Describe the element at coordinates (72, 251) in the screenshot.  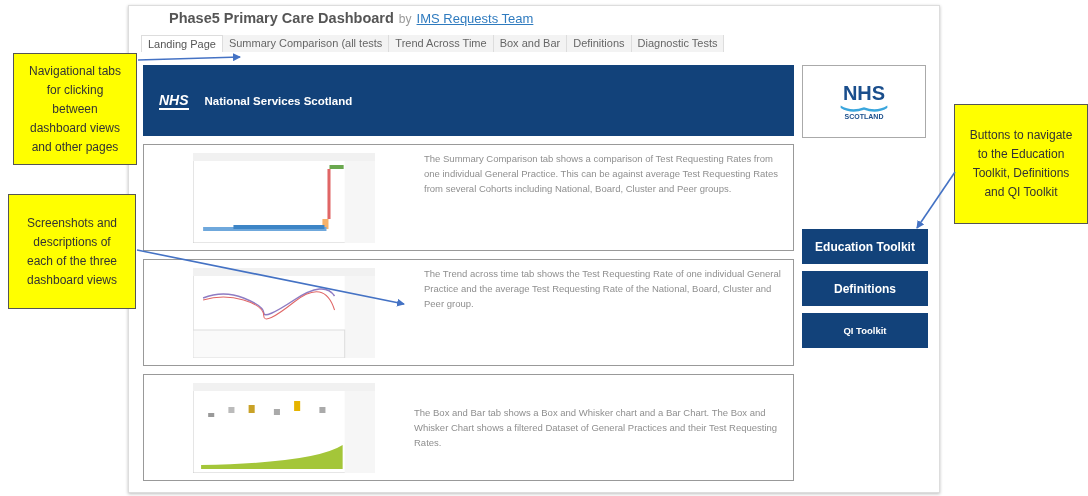
I see `callout-note: Screenshots and descriptions of each of the three dashboard views` at that location.